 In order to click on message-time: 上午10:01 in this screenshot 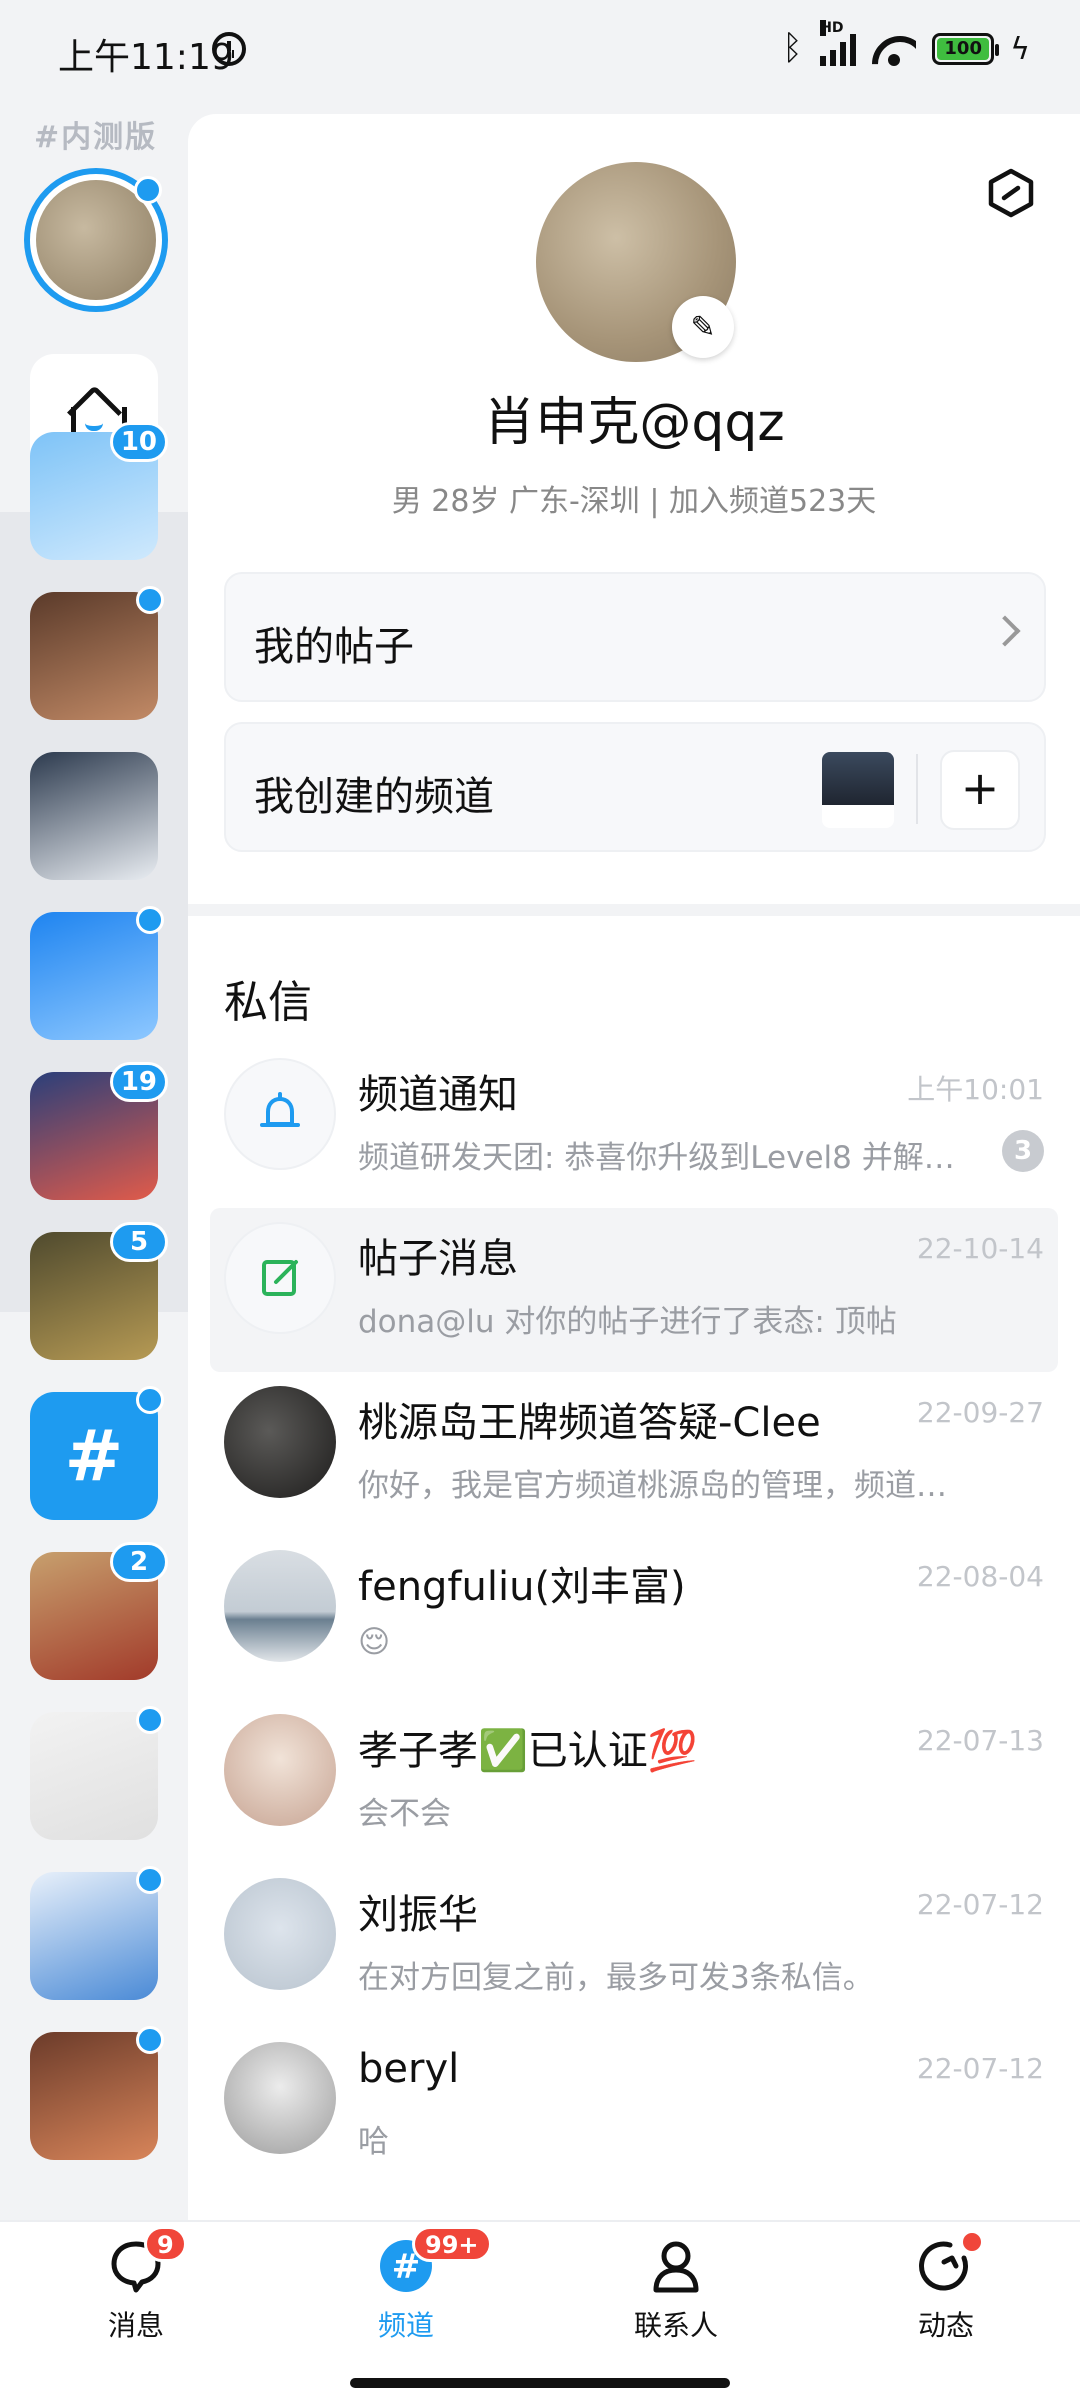, I will do `click(975, 1089)`.